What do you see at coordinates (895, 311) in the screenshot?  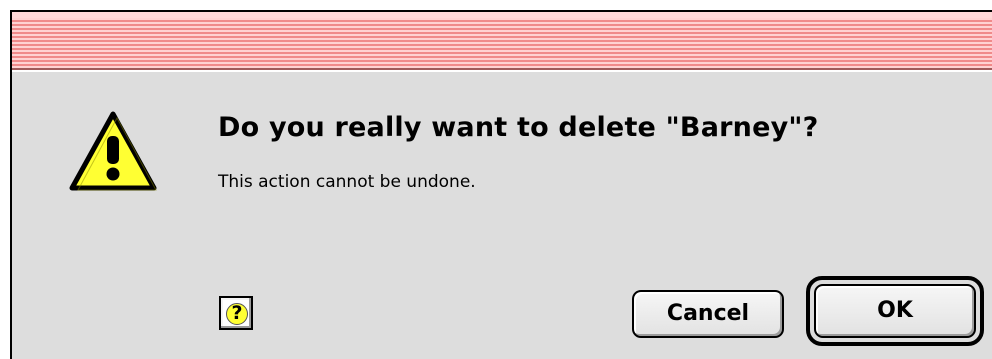 I see `ok-button: OK` at bounding box center [895, 311].